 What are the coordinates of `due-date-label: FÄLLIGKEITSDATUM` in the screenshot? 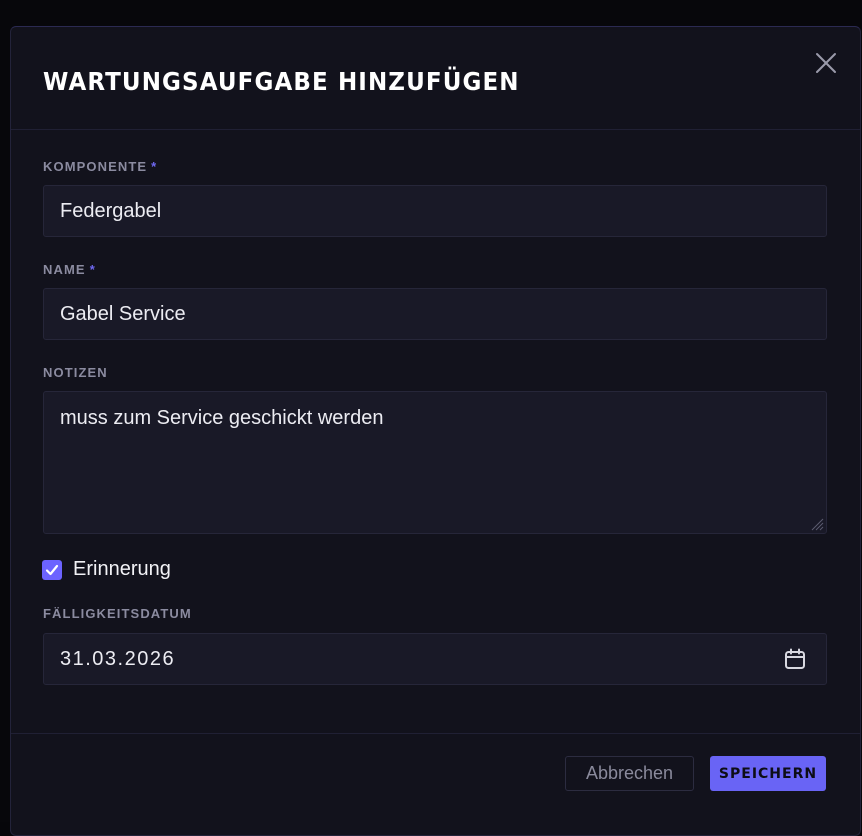 It's located at (117, 613).